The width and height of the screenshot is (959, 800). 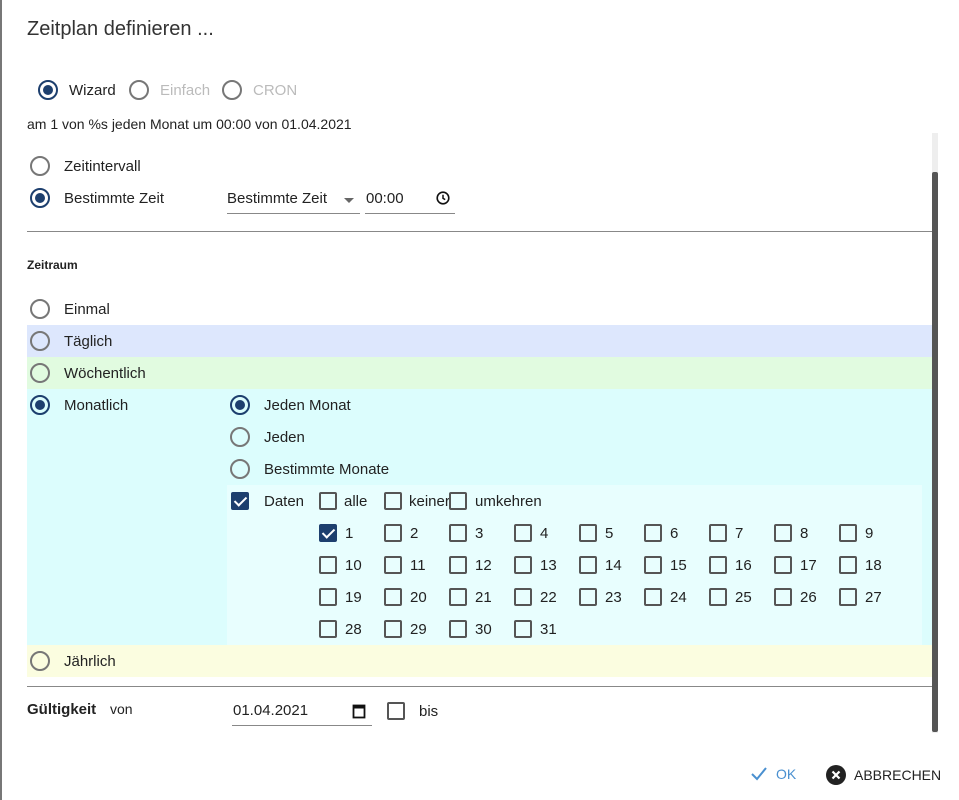 I want to click on day-label-5: 5, so click(x=609, y=533).